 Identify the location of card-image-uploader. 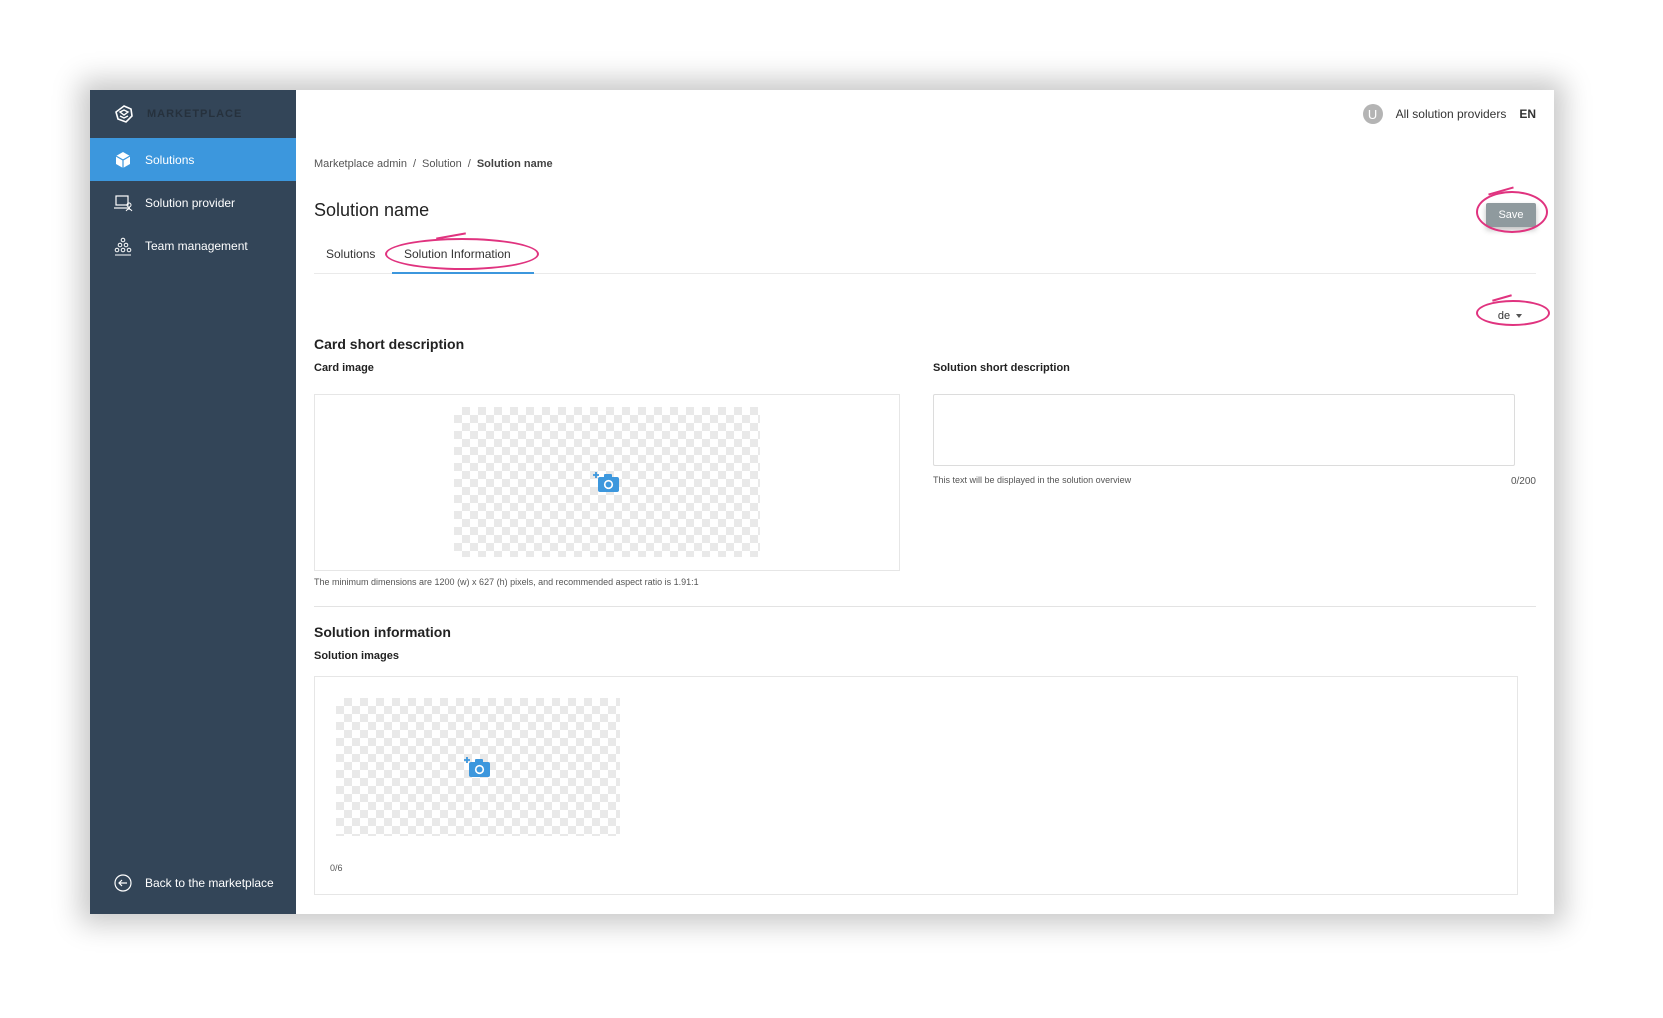
(607, 482).